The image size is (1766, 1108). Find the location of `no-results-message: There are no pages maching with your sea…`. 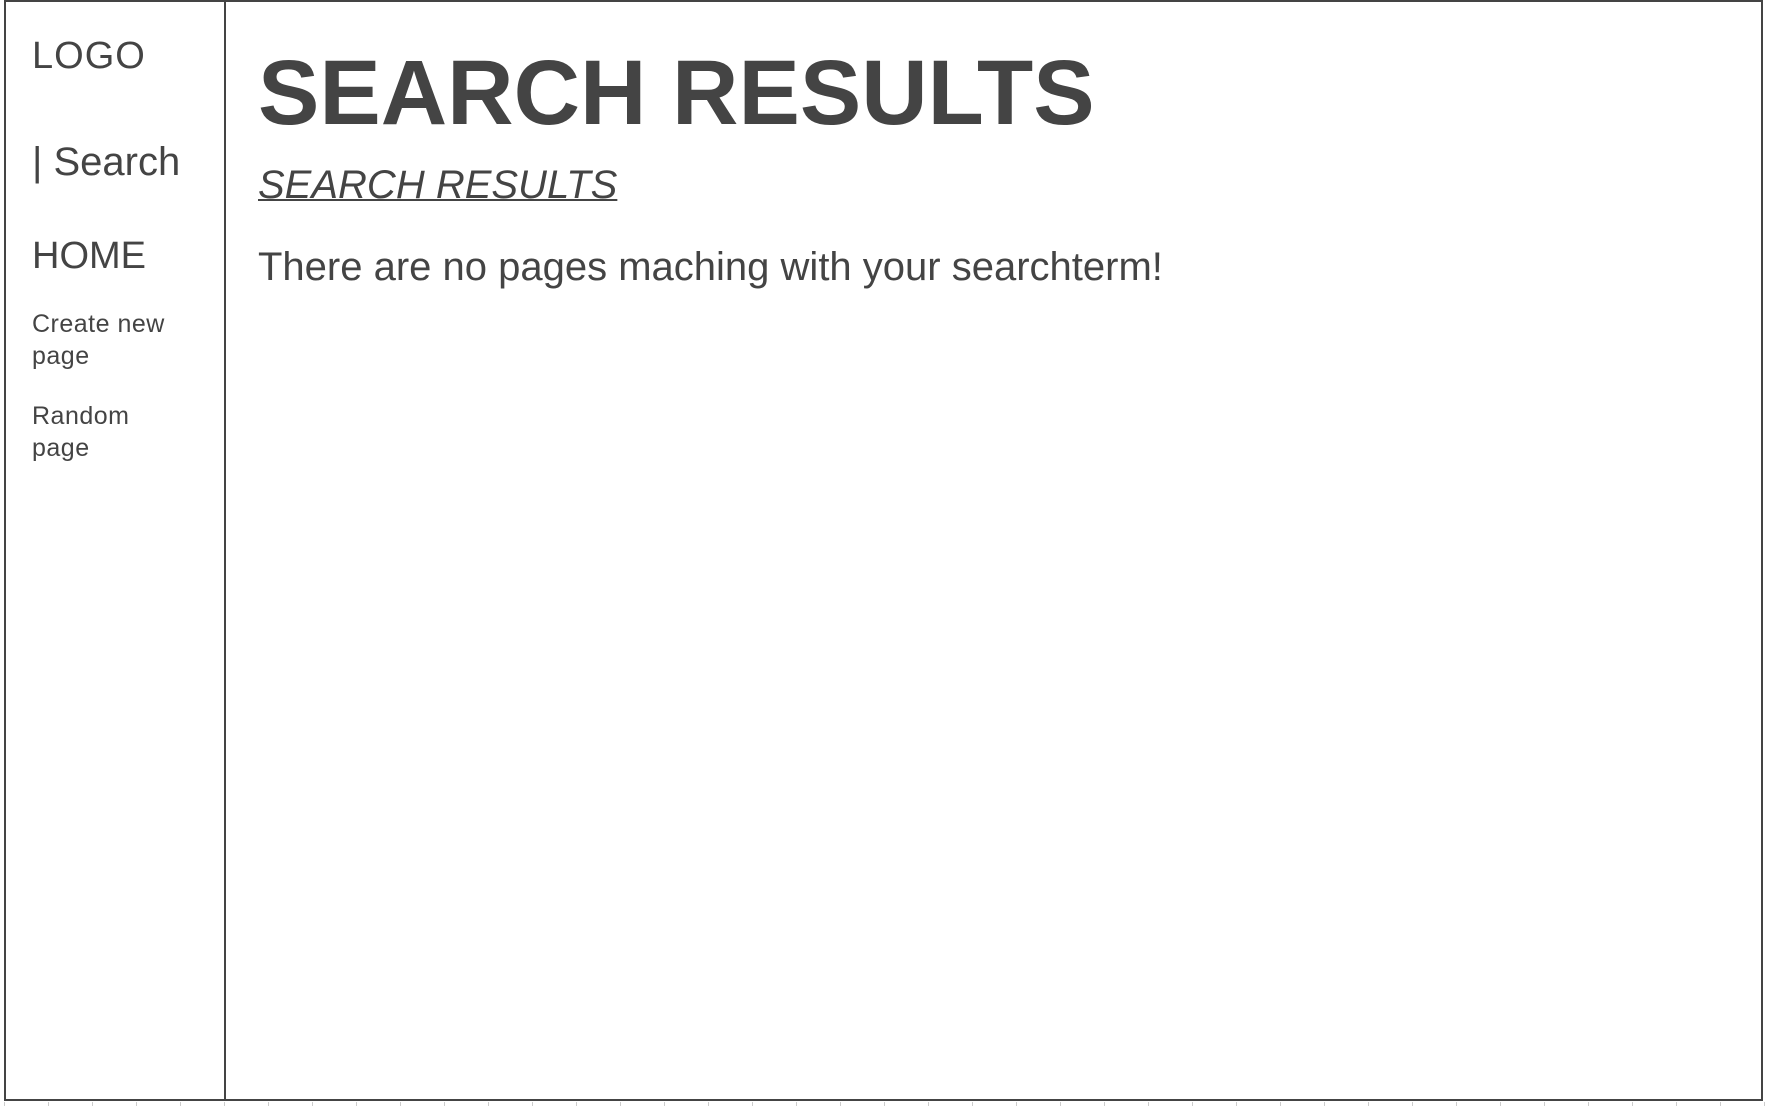

no-results-message: There are no pages maching with your sea… is located at coordinates (710, 267).